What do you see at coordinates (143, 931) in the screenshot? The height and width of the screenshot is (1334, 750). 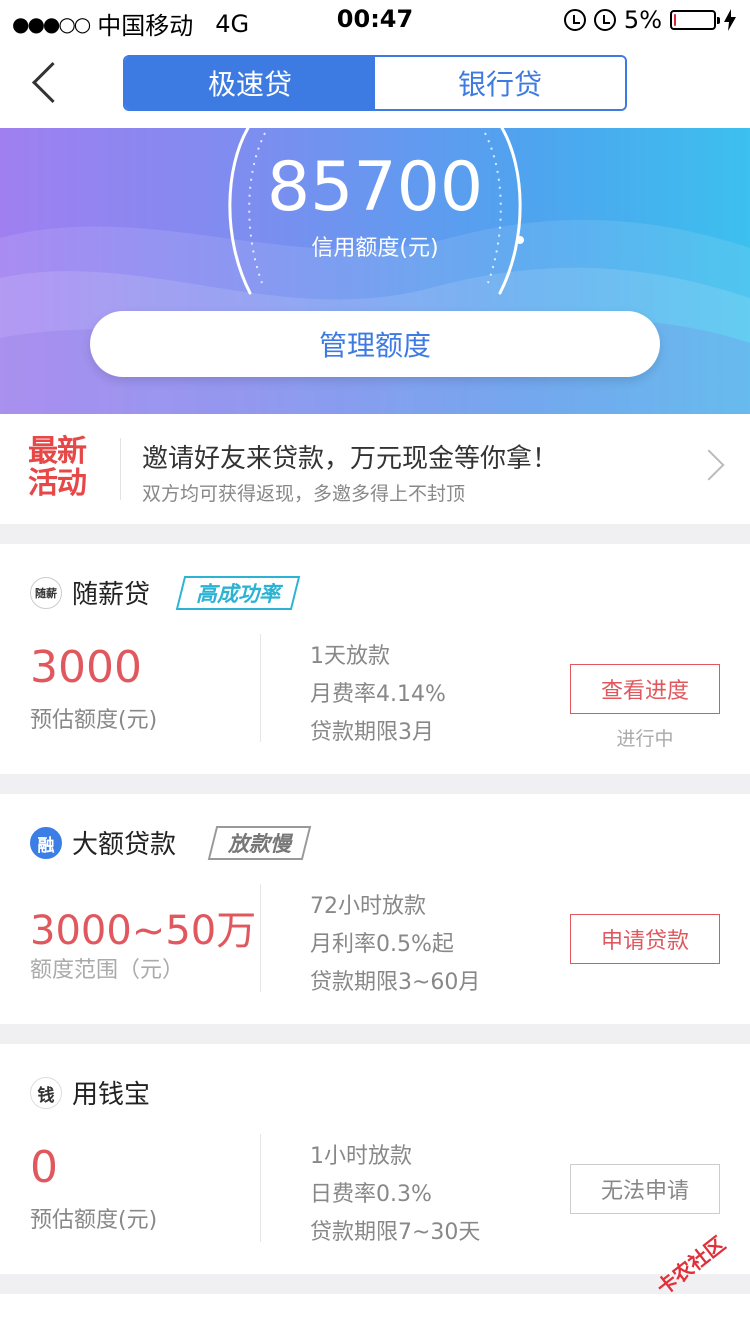 I see `loan-amount: 3000~50万` at bounding box center [143, 931].